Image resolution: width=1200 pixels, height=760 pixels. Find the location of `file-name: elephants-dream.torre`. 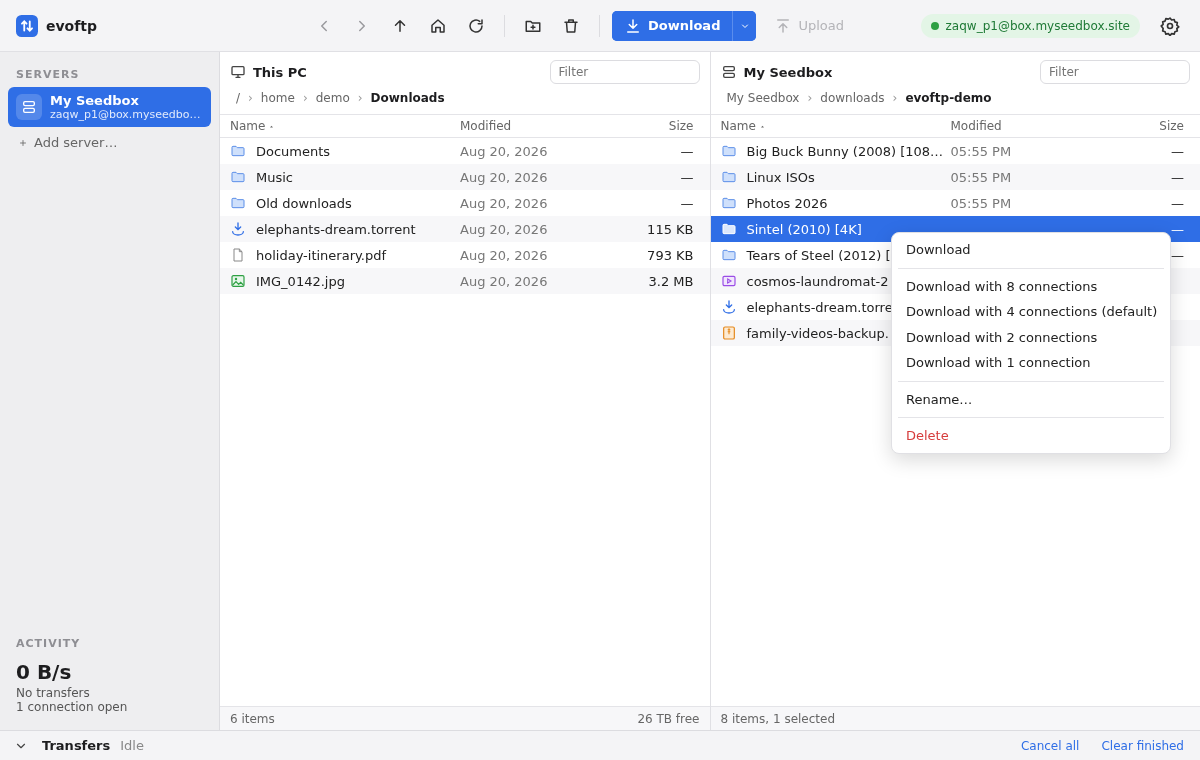

file-name: elephants-dream.torre is located at coordinates (819, 307).